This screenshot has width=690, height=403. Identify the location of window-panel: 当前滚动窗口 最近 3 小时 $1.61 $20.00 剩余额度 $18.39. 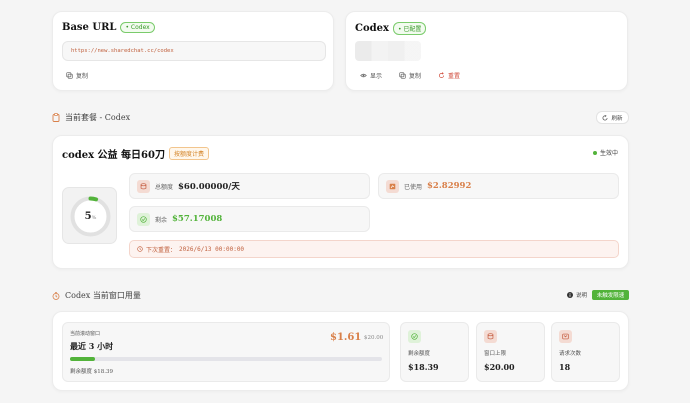
(226, 352).